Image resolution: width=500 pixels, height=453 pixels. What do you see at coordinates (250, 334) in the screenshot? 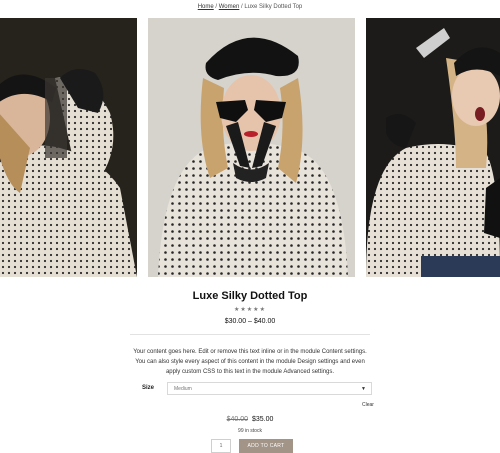
I see `divider` at bounding box center [250, 334].